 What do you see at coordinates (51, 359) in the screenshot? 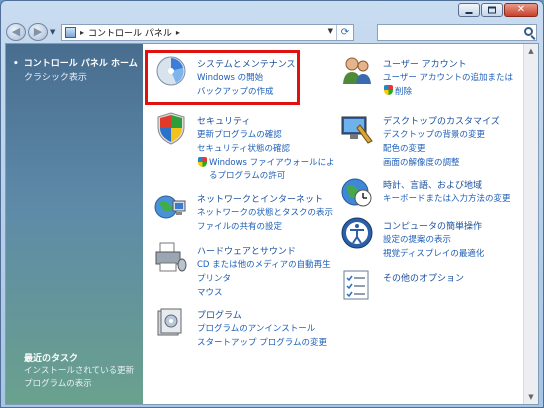
I see `recent-tasks-heading: 最近のタスク` at bounding box center [51, 359].